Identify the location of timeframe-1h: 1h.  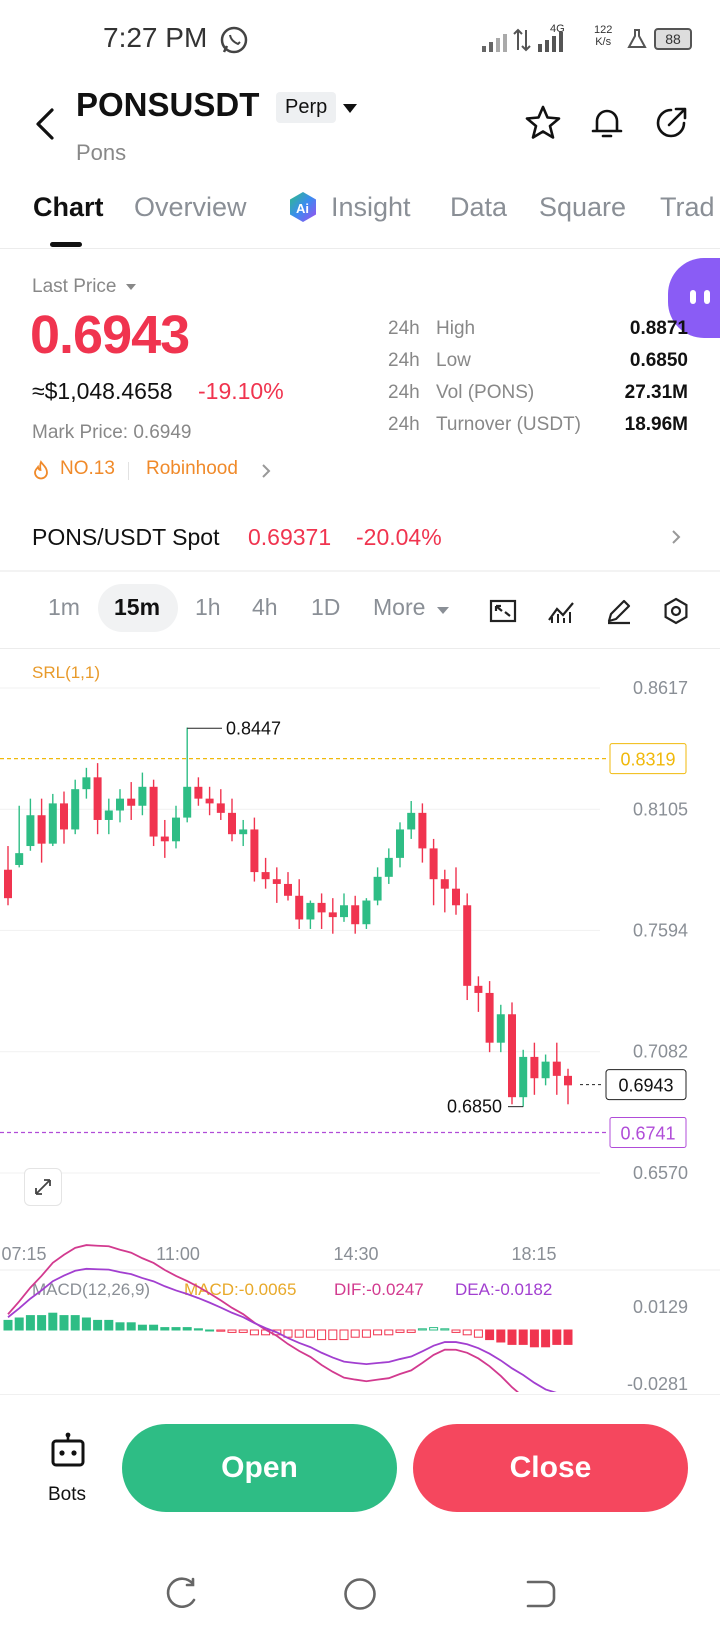
(208, 607).